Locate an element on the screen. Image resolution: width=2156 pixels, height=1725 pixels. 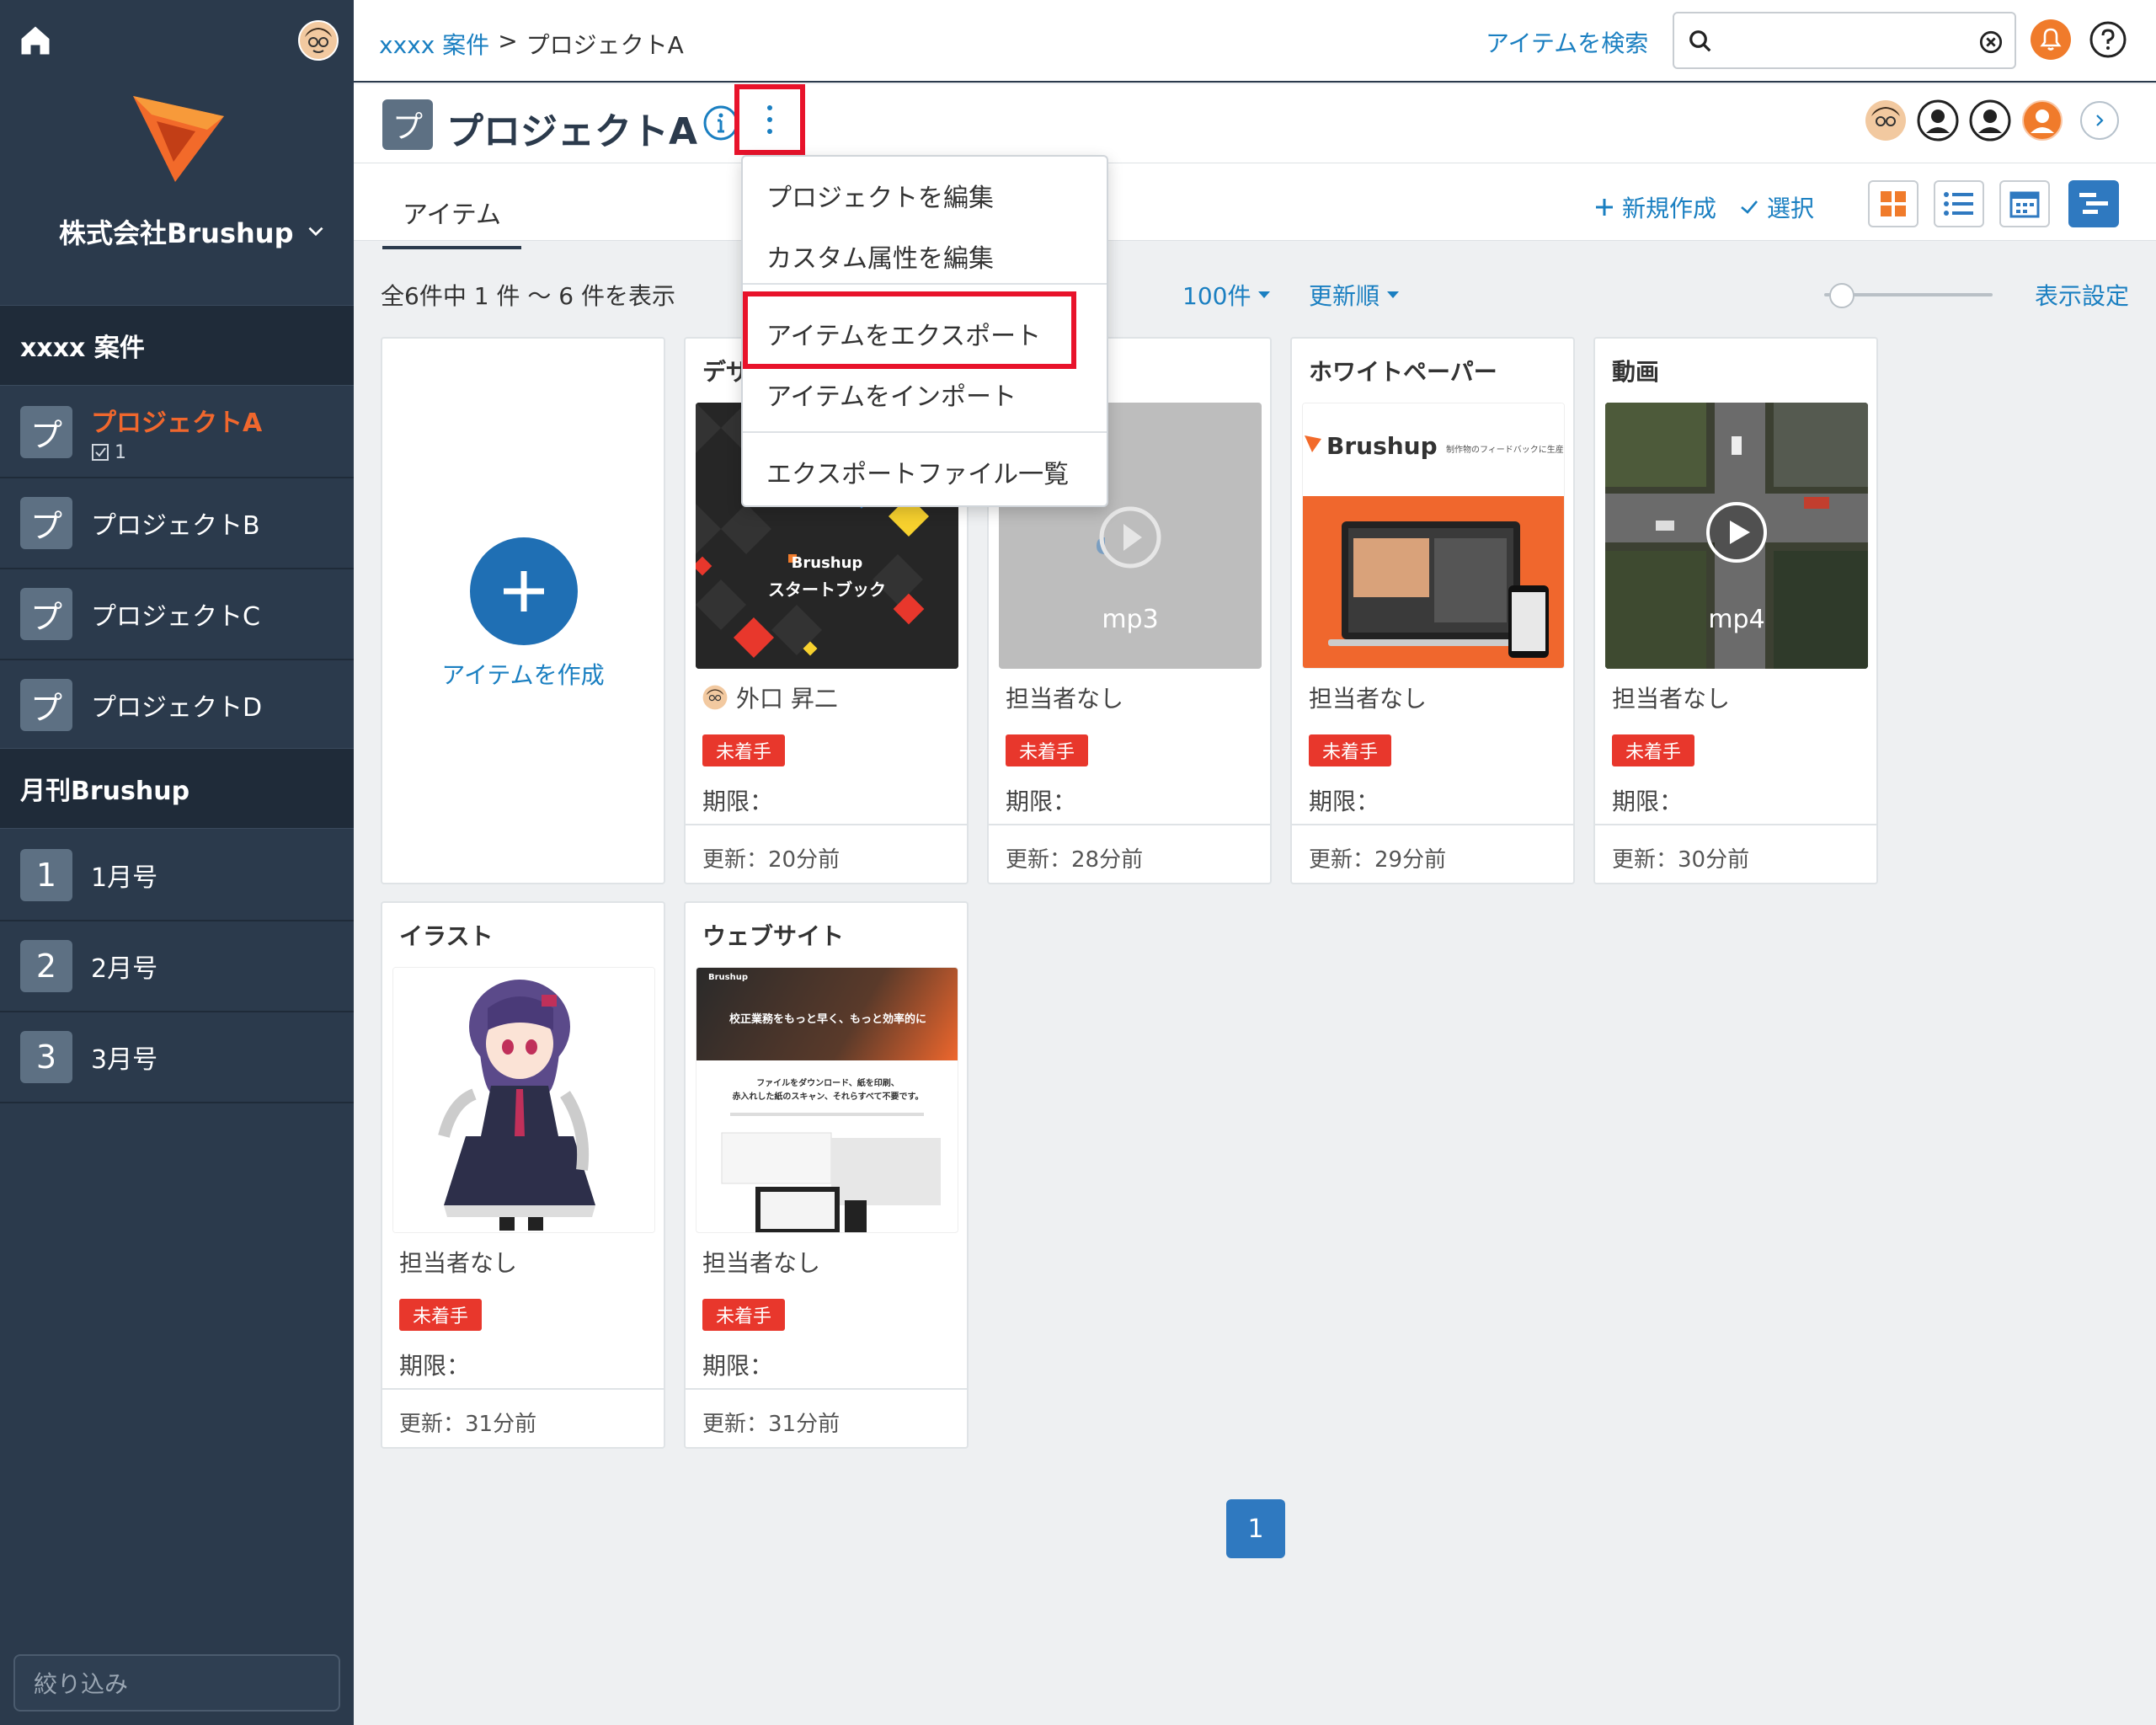
result-count: 全6件中 1 件 〜 6 件を表示 is located at coordinates (528, 296).